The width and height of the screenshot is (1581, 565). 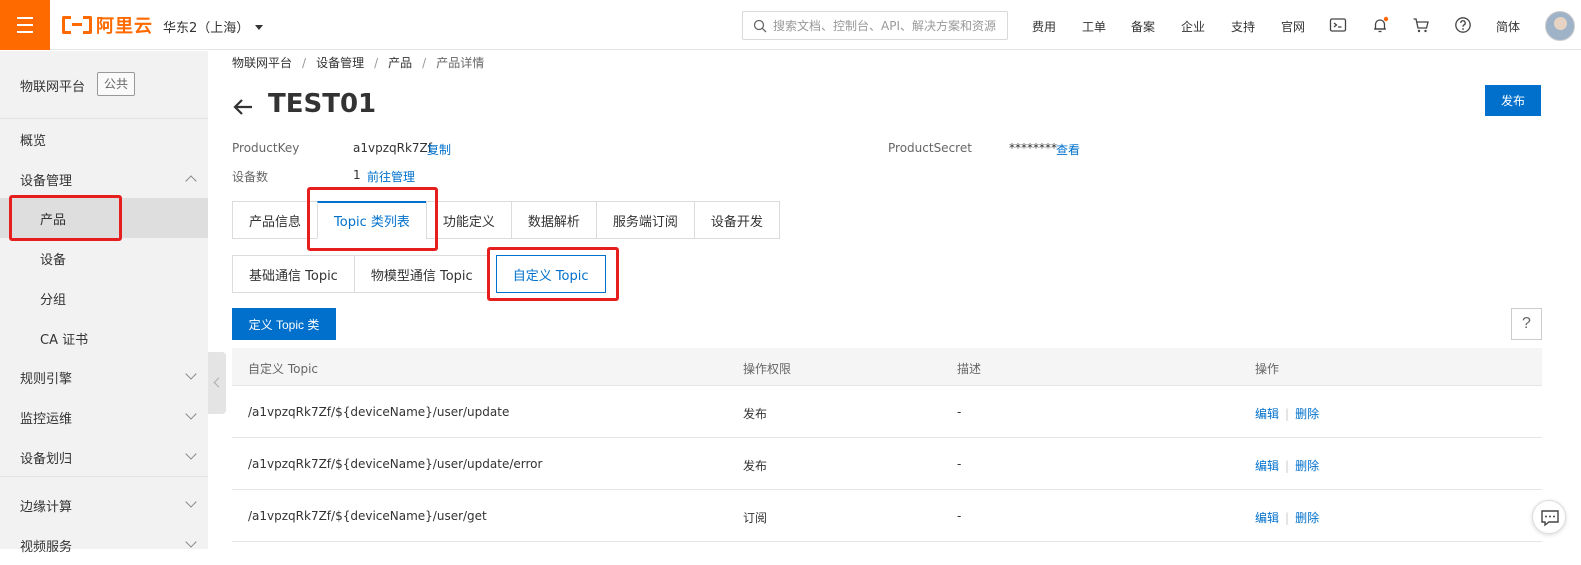 What do you see at coordinates (887, 367) in the screenshot?
I see `table-header: 自定义 Topic 操作权限 描述 操作` at bounding box center [887, 367].